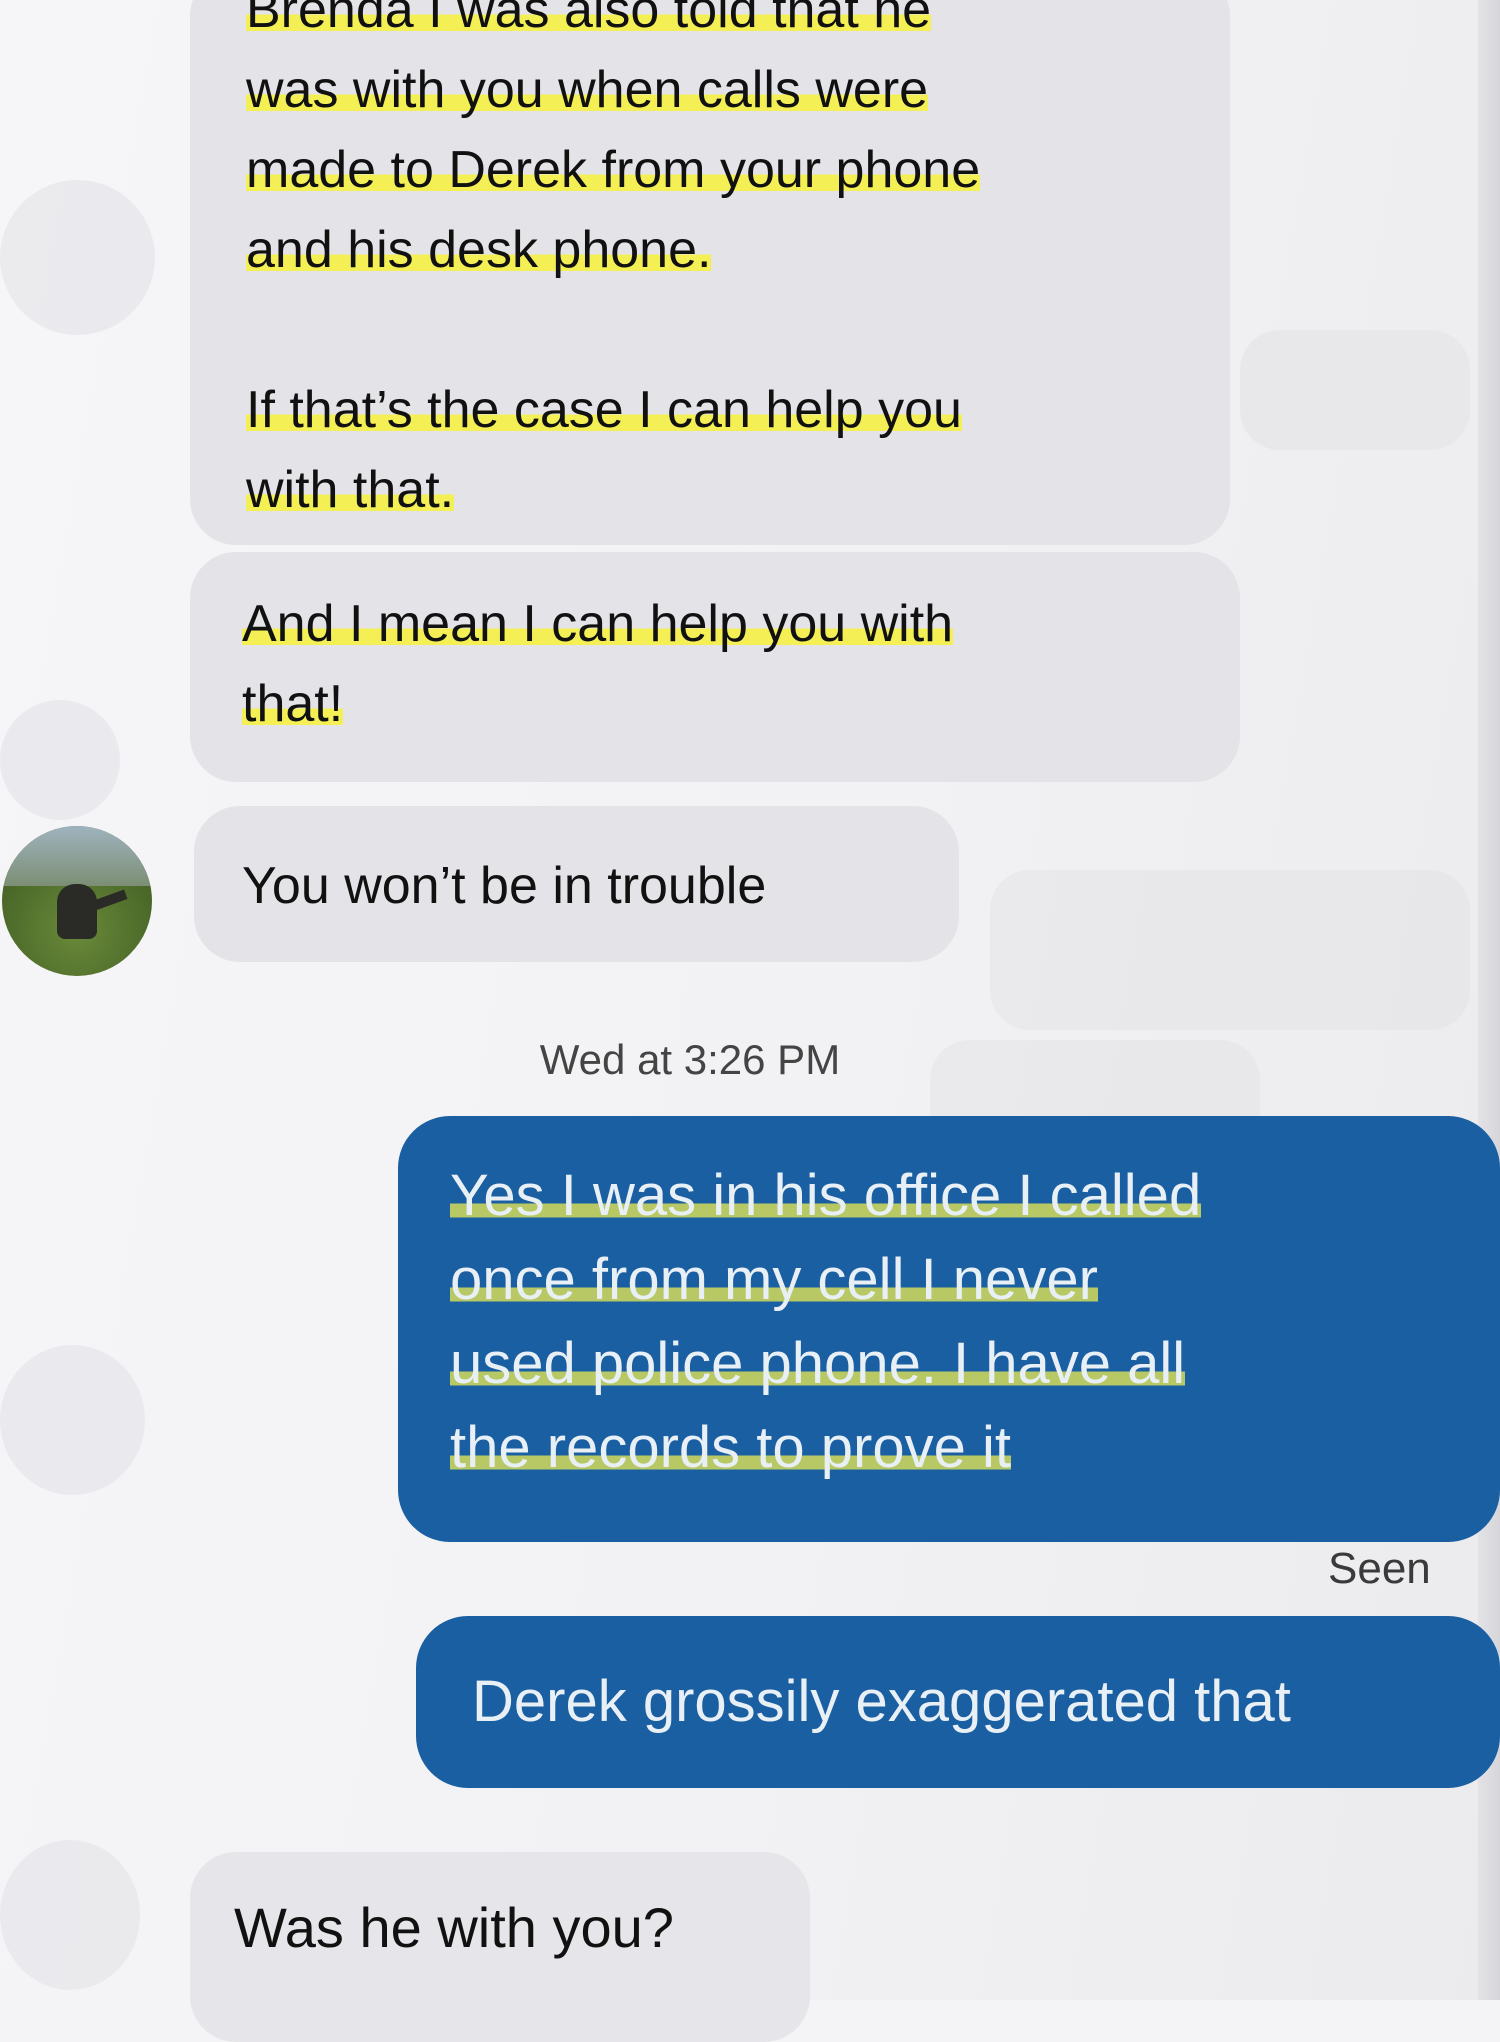 The image size is (1500, 2042). I want to click on outgoing-message-bubble: Derek grossily exaggerated that, so click(958, 1702).